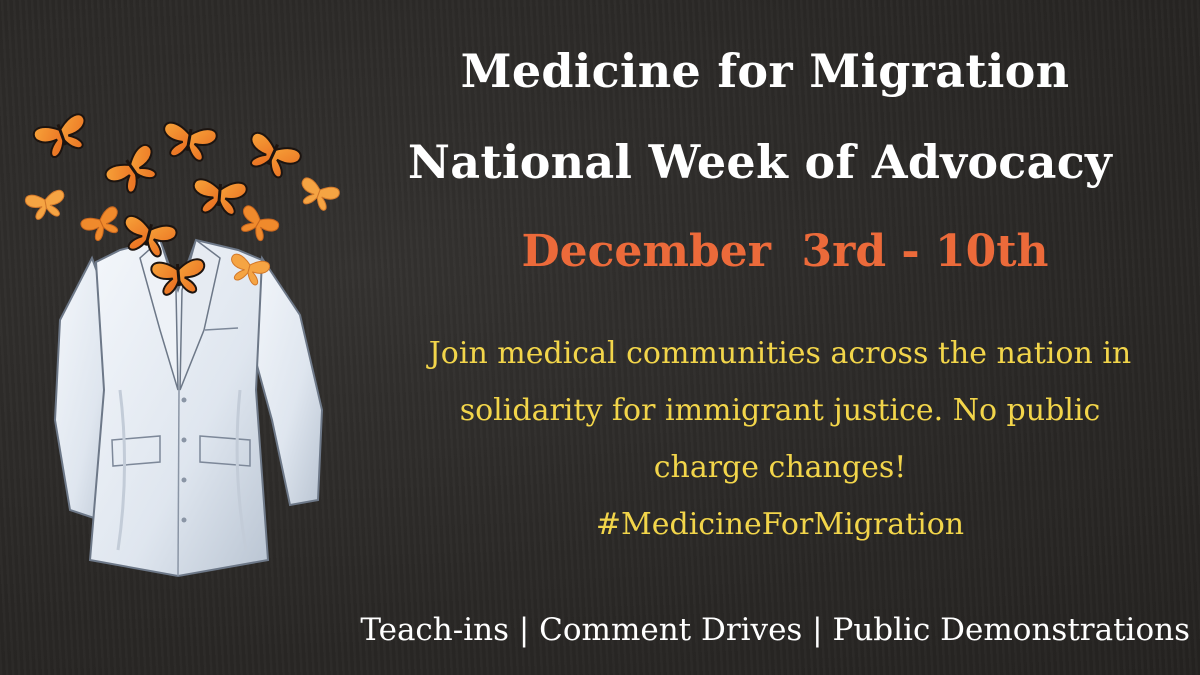  What do you see at coordinates (780, 467) in the screenshot?
I see `body-line: charge changes!` at bounding box center [780, 467].